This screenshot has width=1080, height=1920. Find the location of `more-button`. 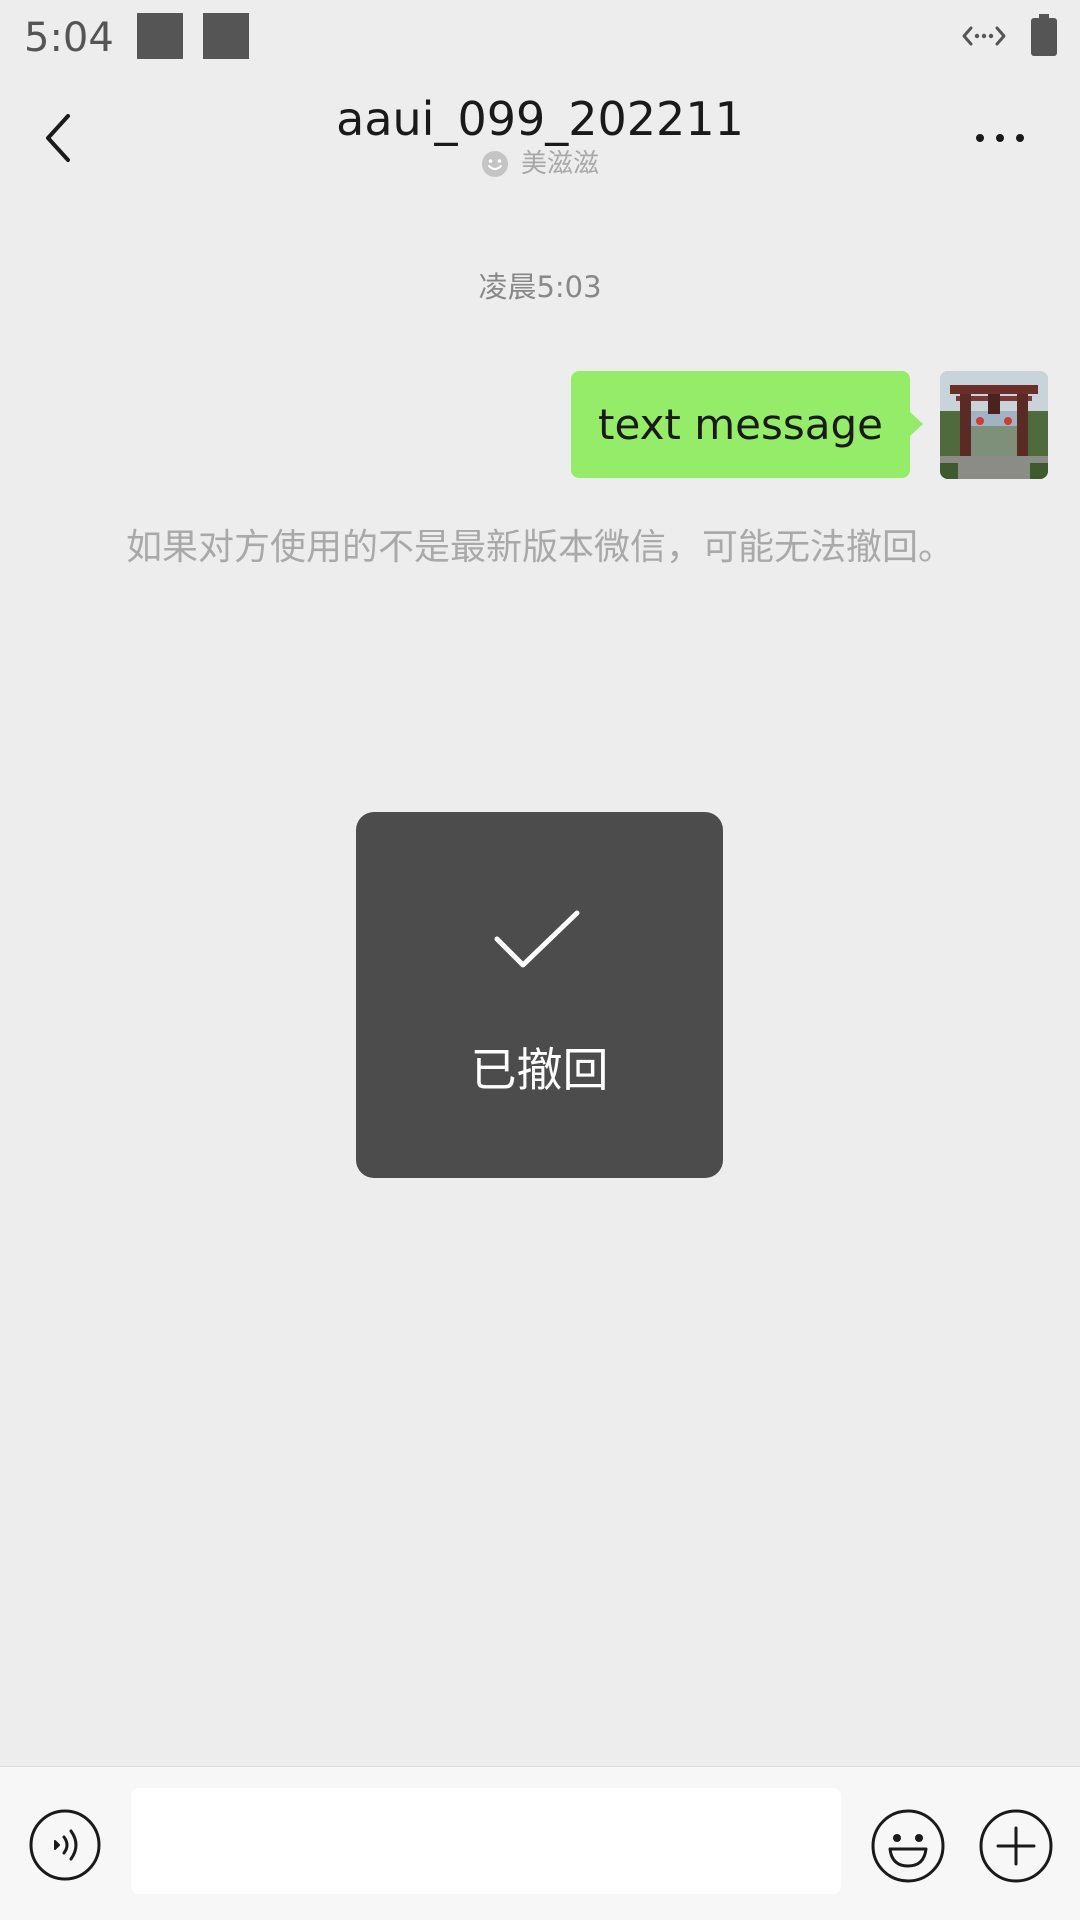

more-button is located at coordinates (1000, 138).